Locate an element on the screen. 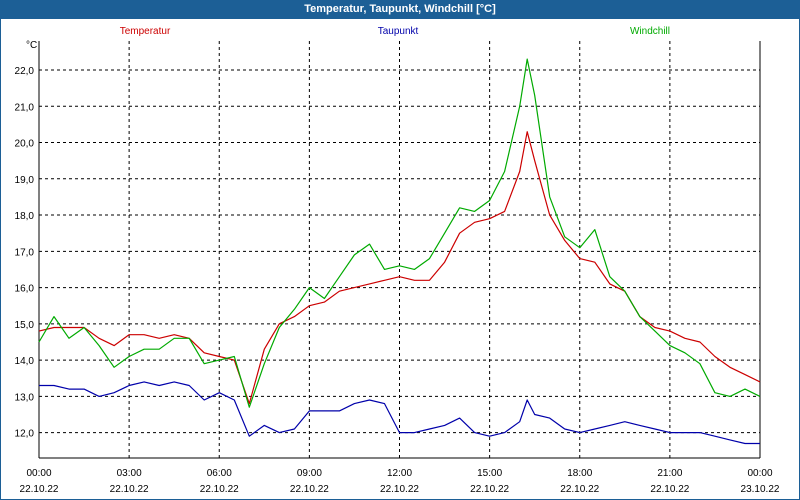 The width and height of the screenshot is (800, 500). y-tick-label: 15,0 is located at coordinates (25, 325).